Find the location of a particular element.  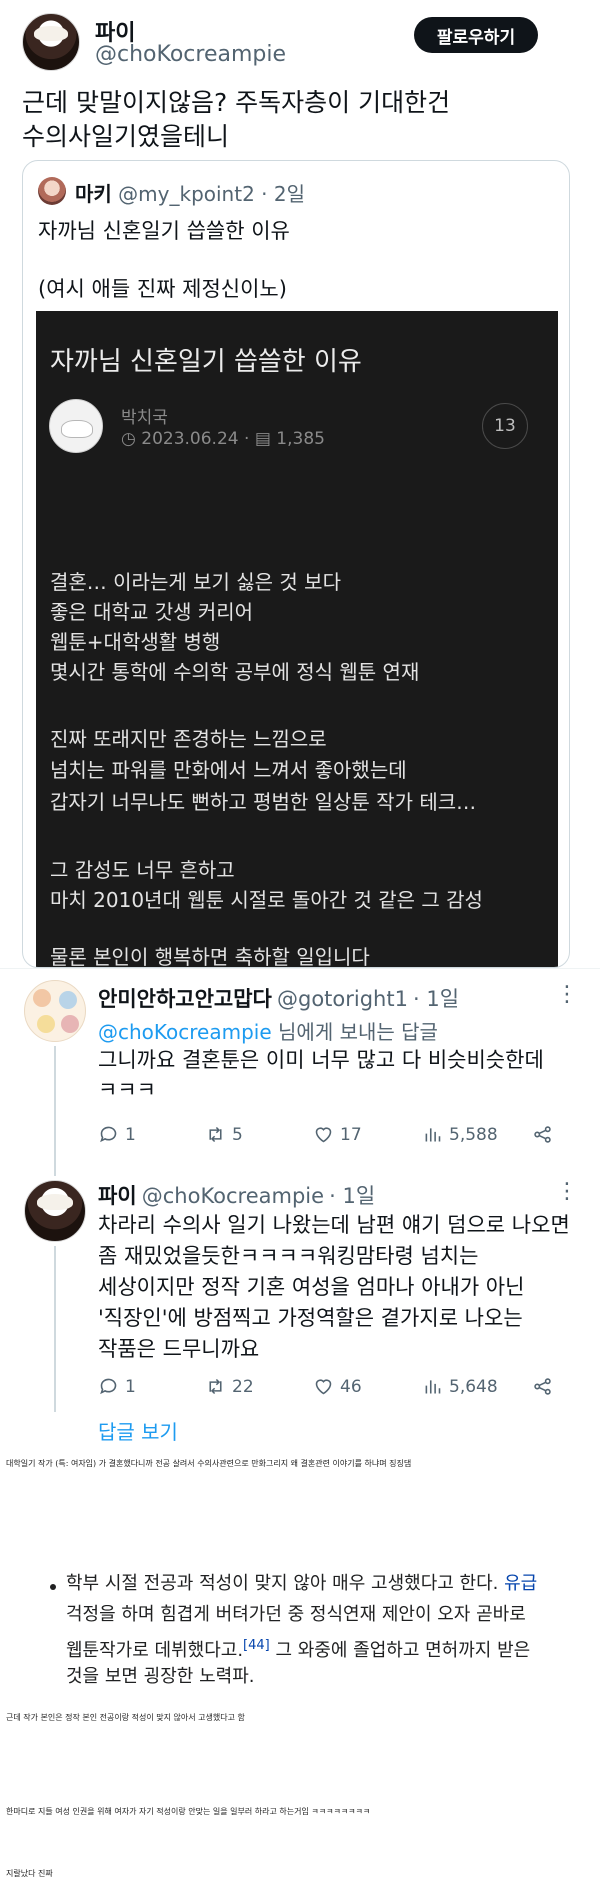

quoted-author-line: 마키 @my_kpoint2 · 2일 is located at coordinates (190, 192).